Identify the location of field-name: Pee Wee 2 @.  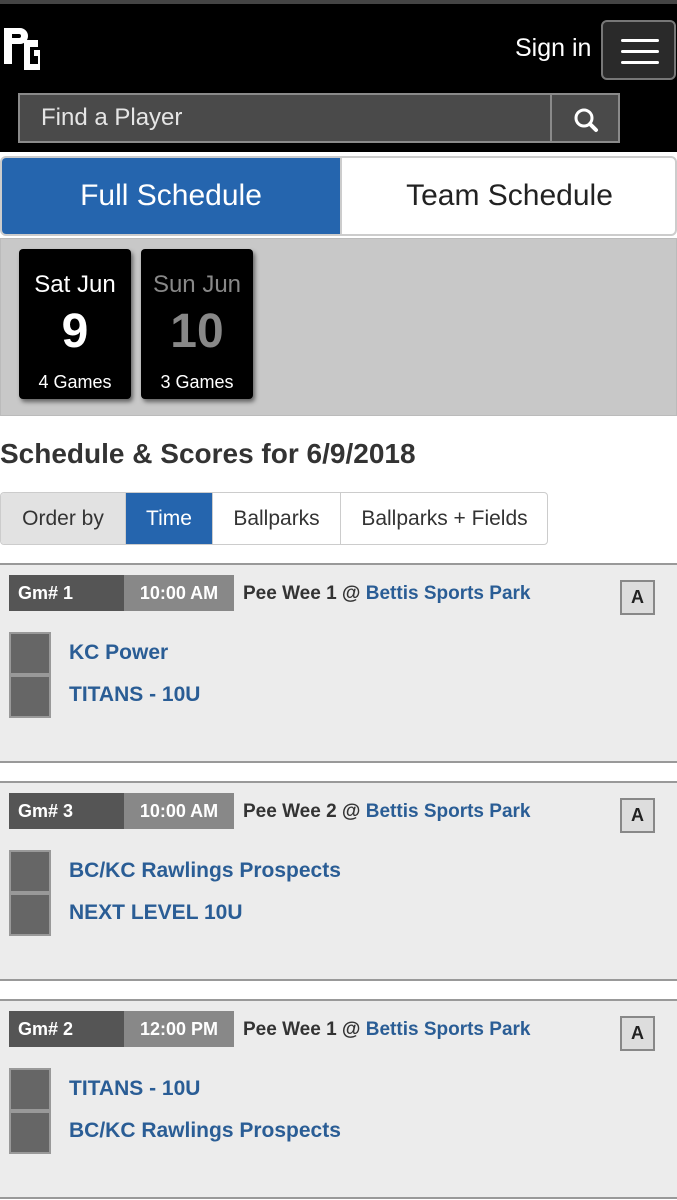
(304, 811).